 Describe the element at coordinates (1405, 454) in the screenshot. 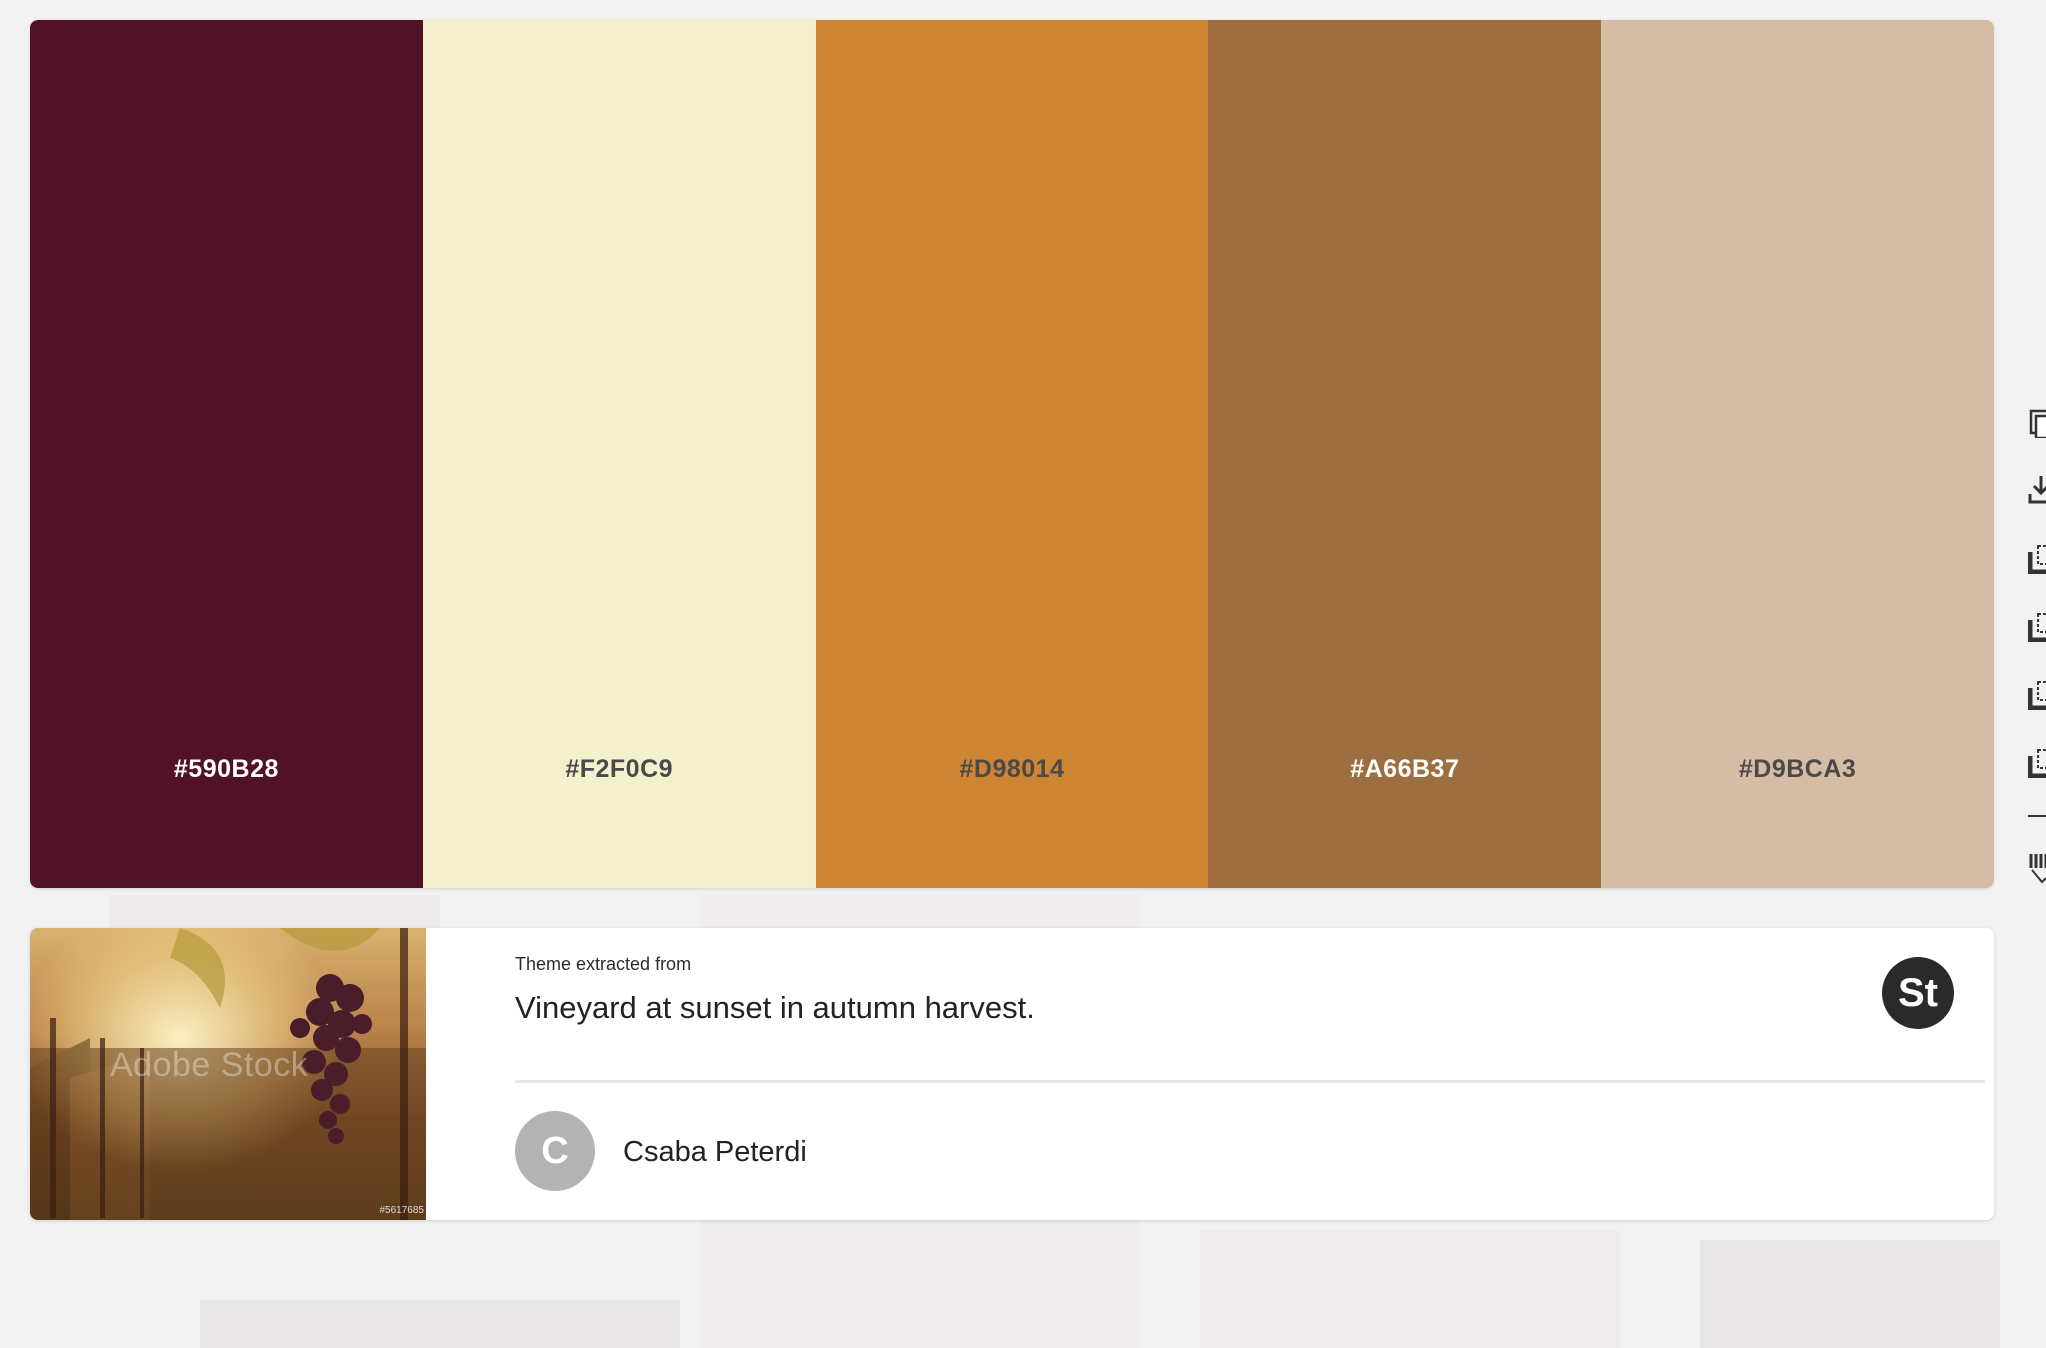

I see `swatch-4: #A66B37` at that location.